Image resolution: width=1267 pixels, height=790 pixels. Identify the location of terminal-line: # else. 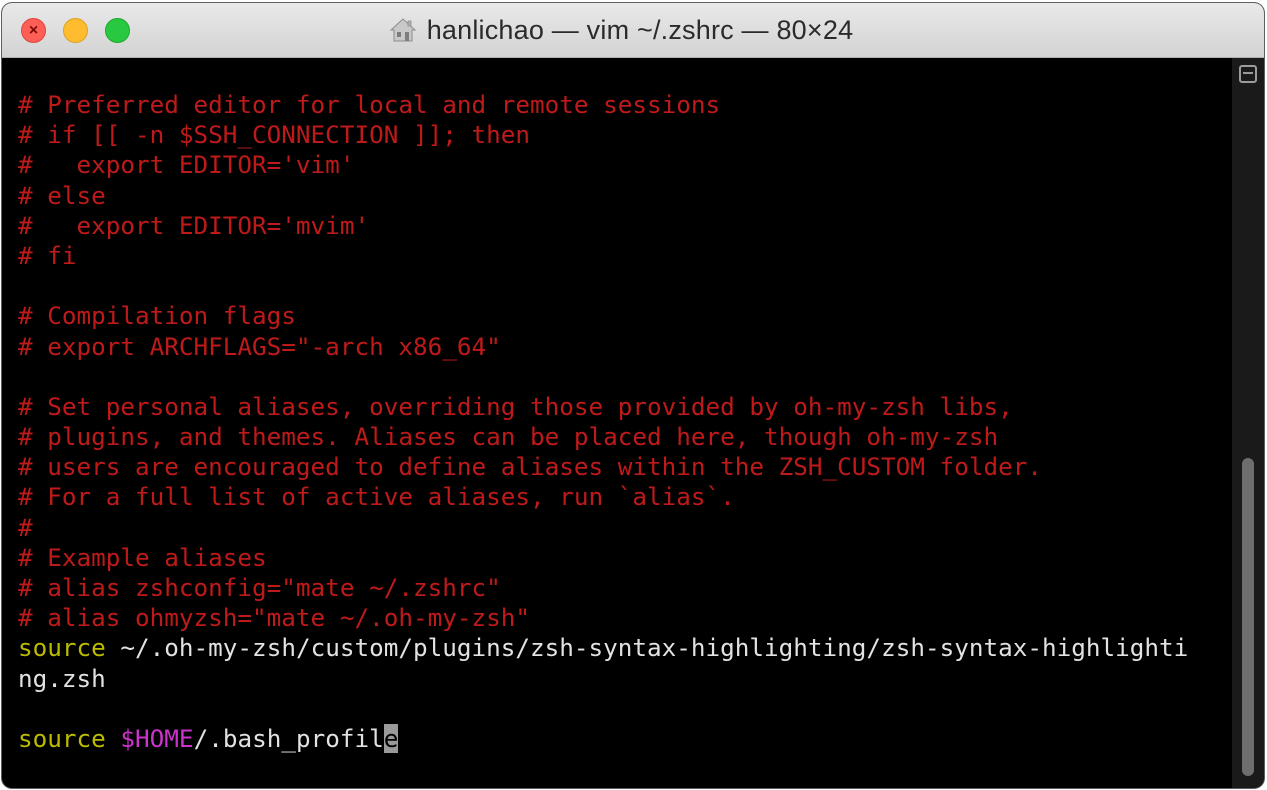
(603, 196).